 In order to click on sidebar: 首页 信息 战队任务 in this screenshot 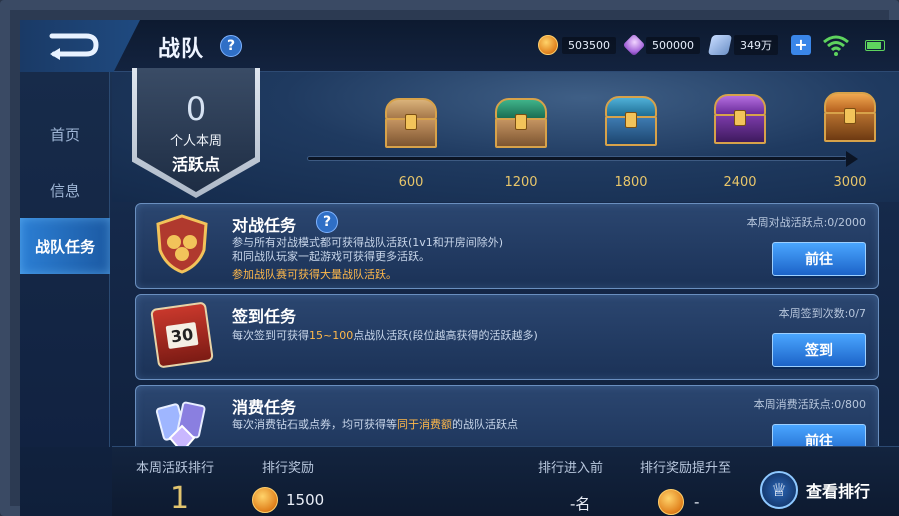, I will do `click(65, 259)`.